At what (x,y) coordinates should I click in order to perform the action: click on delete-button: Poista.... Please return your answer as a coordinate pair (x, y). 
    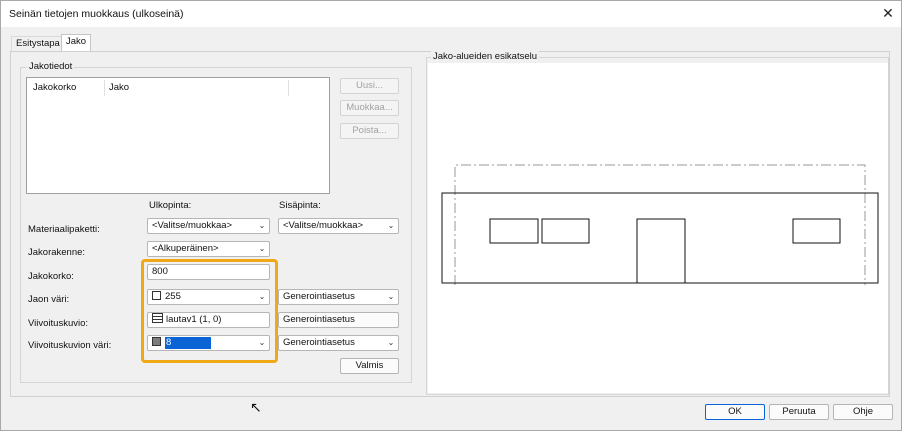
    Looking at the image, I should click on (369, 131).